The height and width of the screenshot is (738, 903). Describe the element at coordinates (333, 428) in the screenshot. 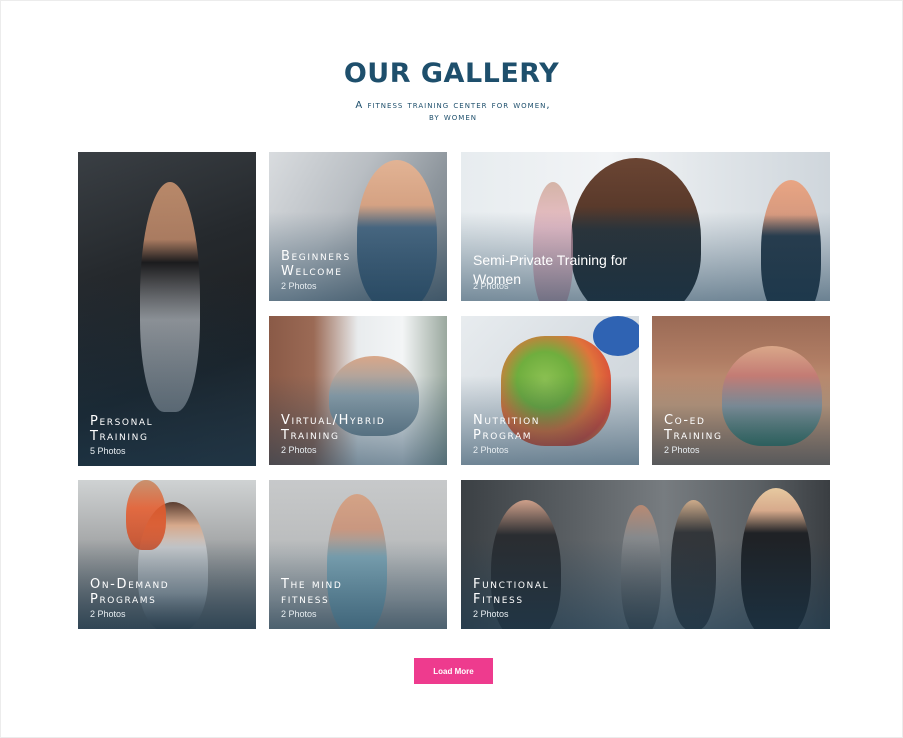

I see `tile-title: Virtual/Hybrid Training` at that location.